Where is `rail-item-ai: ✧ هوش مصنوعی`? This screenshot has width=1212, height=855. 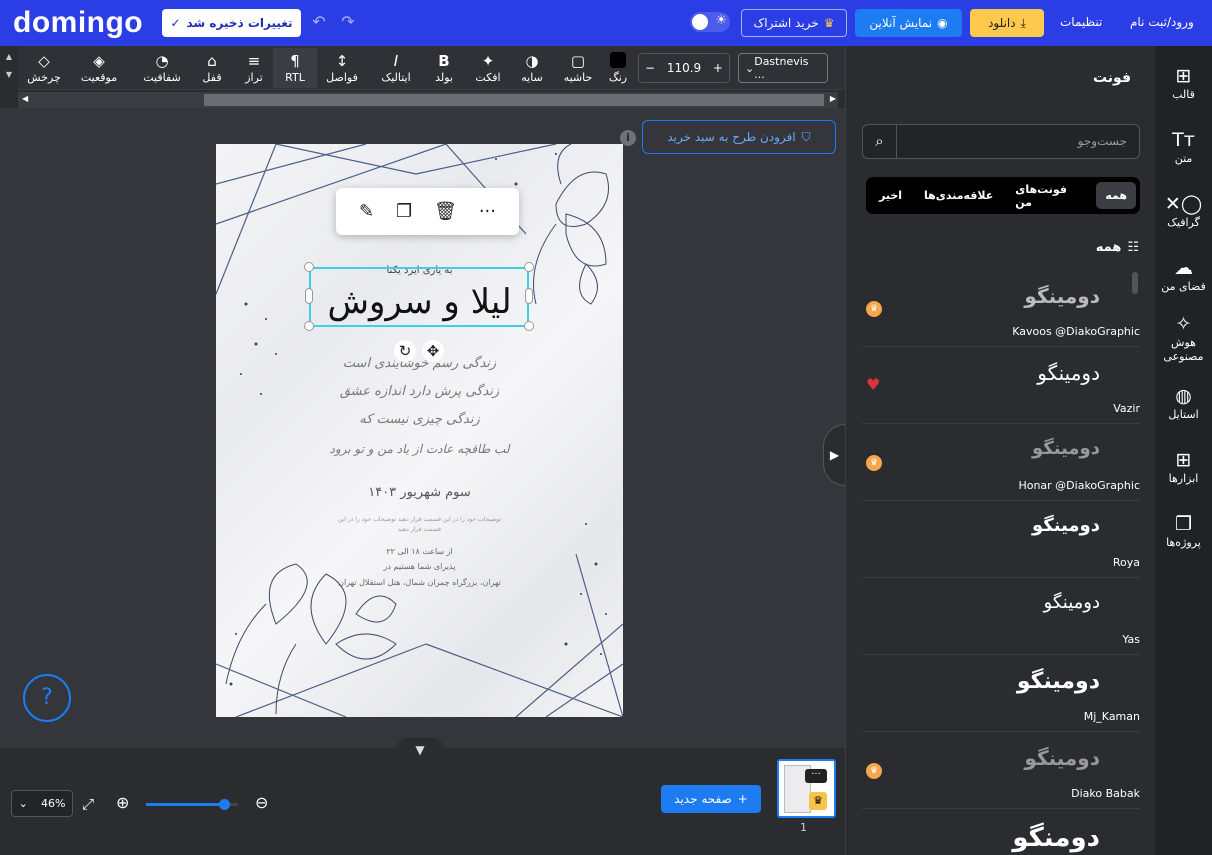 rail-item-ai: ✧ هوش مصنوعی is located at coordinates (1183, 338).